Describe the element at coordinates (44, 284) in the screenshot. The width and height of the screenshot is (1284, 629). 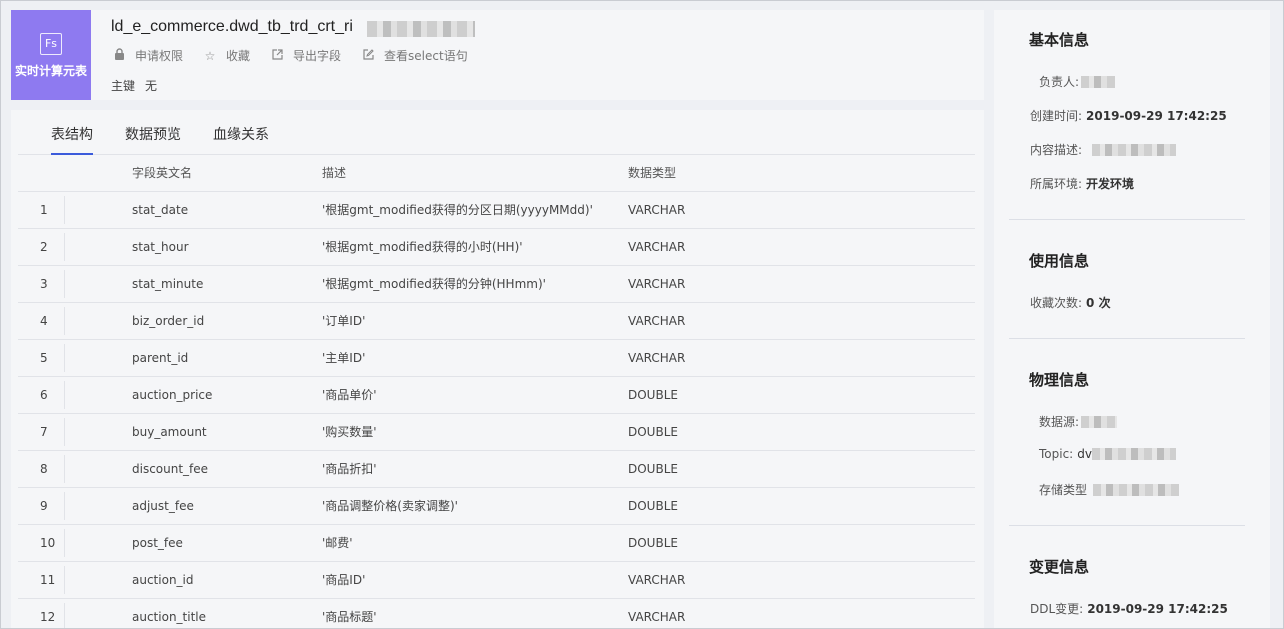
I see `row-index: 3` at that location.